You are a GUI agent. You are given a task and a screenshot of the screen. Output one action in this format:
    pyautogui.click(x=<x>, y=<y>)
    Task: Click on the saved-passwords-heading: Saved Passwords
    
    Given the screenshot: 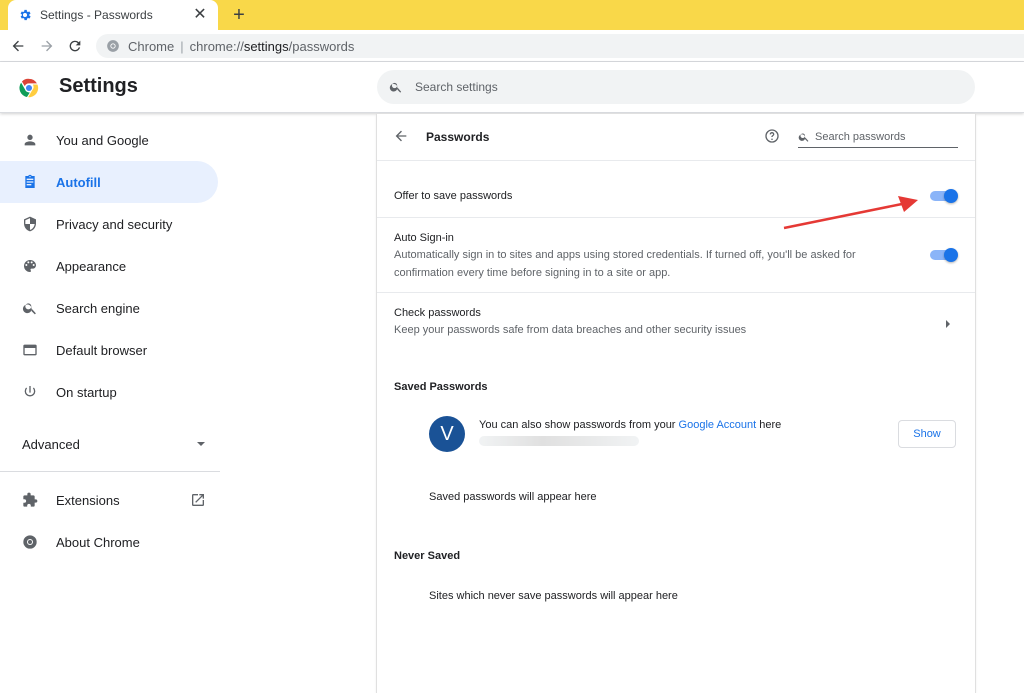 What is the action you would take?
    pyautogui.click(x=441, y=387)
    